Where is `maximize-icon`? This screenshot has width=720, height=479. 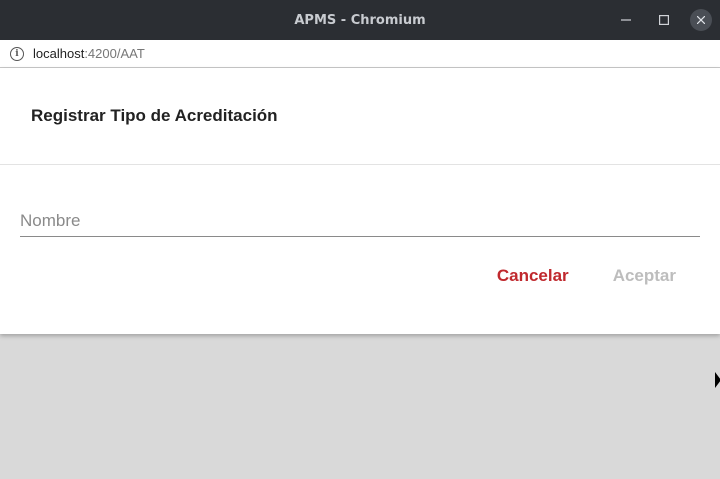 maximize-icon is located at coordinates (664, 20).